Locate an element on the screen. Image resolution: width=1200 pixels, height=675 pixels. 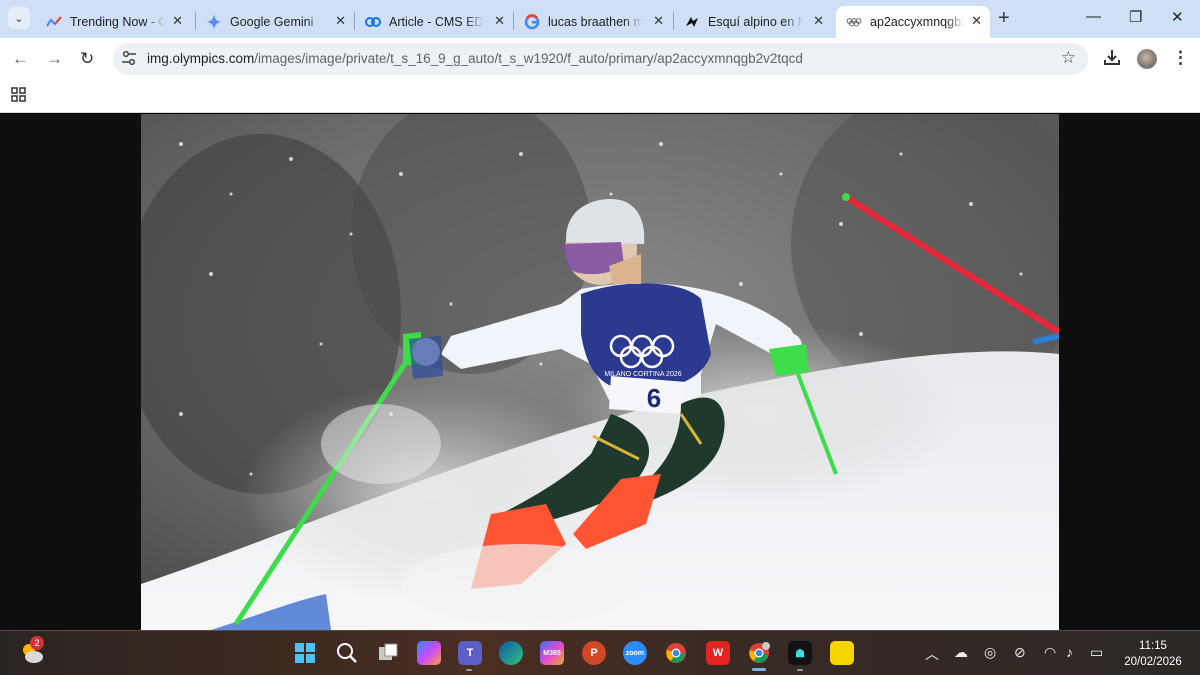
windows-taskbar: T M365 P zoom W ☗ ︿ ☁ ◎ ⊘ ◠ ♪ ▭ is located at coordinates (600, 652).